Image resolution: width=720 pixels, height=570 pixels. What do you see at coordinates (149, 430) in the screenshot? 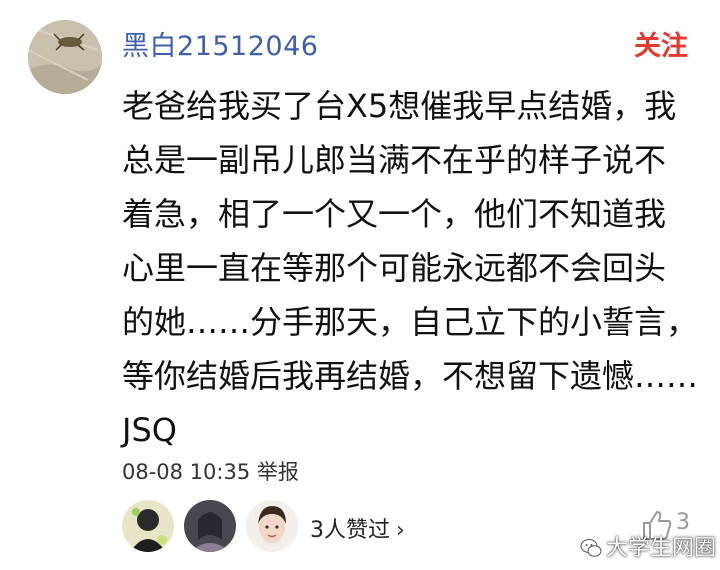
I see `comment-line: JSQ` at bounding box center [149, 430].